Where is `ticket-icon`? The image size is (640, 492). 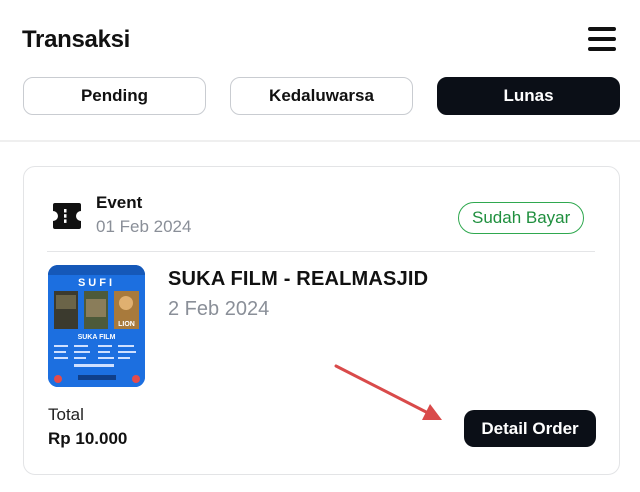
ticket-icon is located at coordinates (67, 216).